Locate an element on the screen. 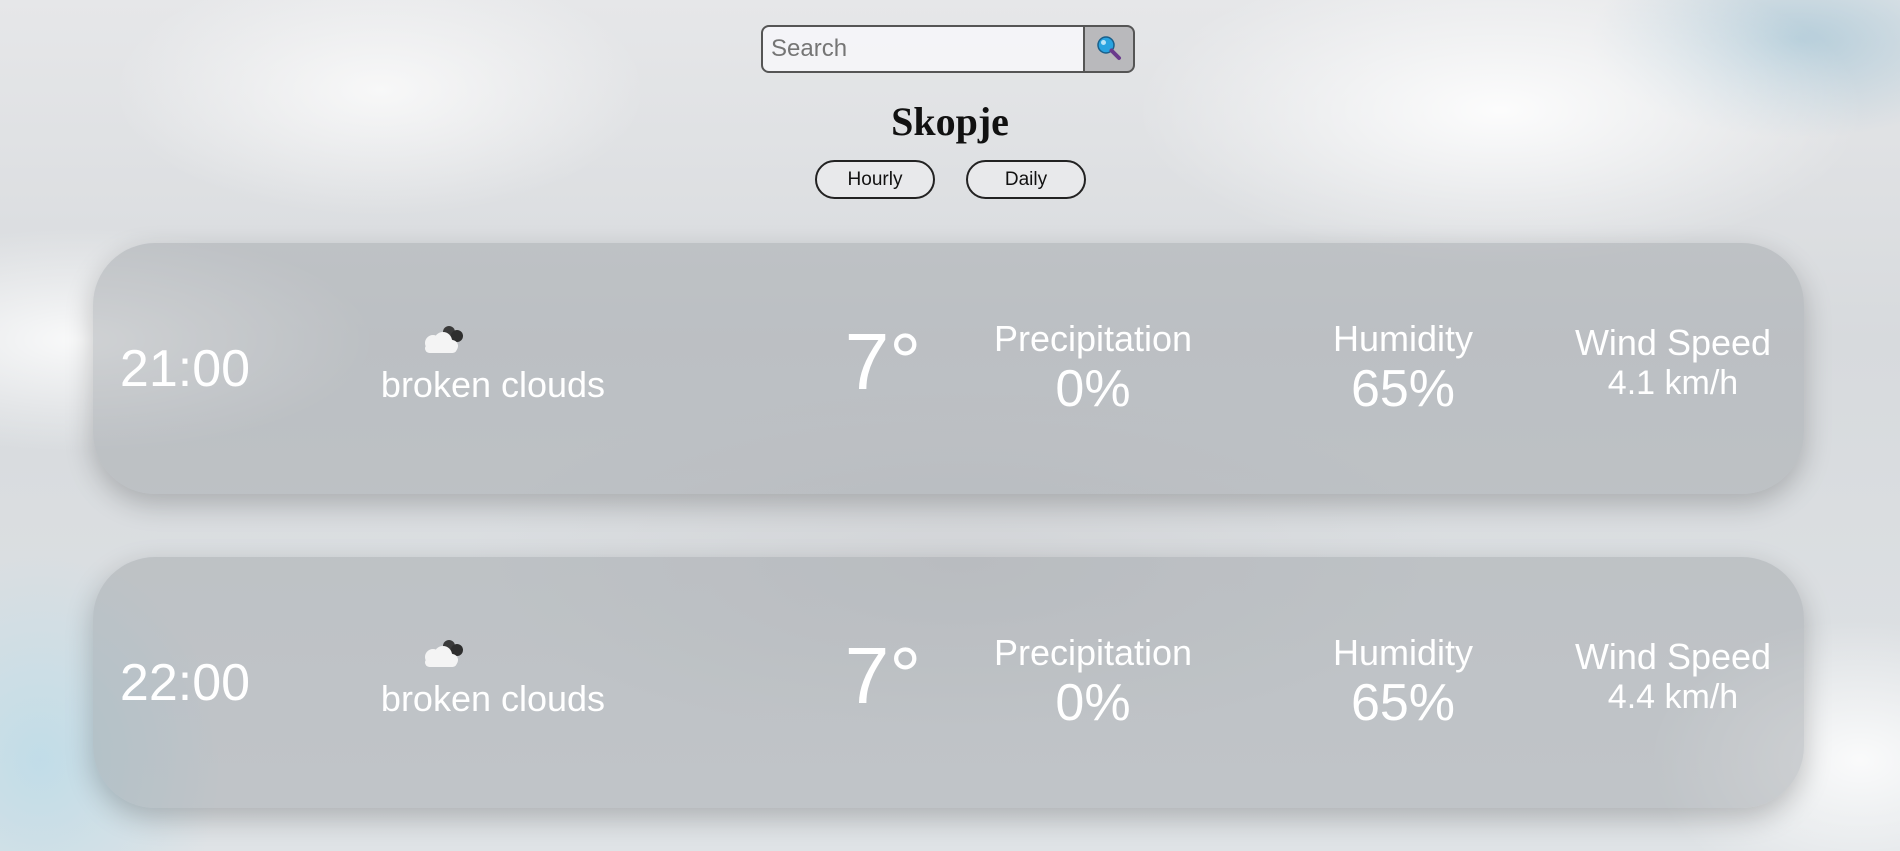 The width and height of the screenshot is (1900, 851). forecast-time: 22:00 is located at coordinates (185, 682).